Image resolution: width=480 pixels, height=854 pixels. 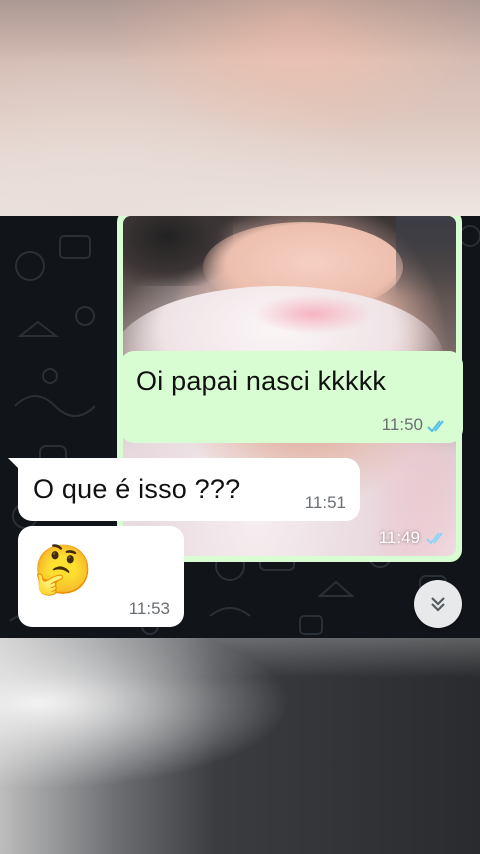 I want to click on message-text: O que é isso ???, so click(x=137, y=489).